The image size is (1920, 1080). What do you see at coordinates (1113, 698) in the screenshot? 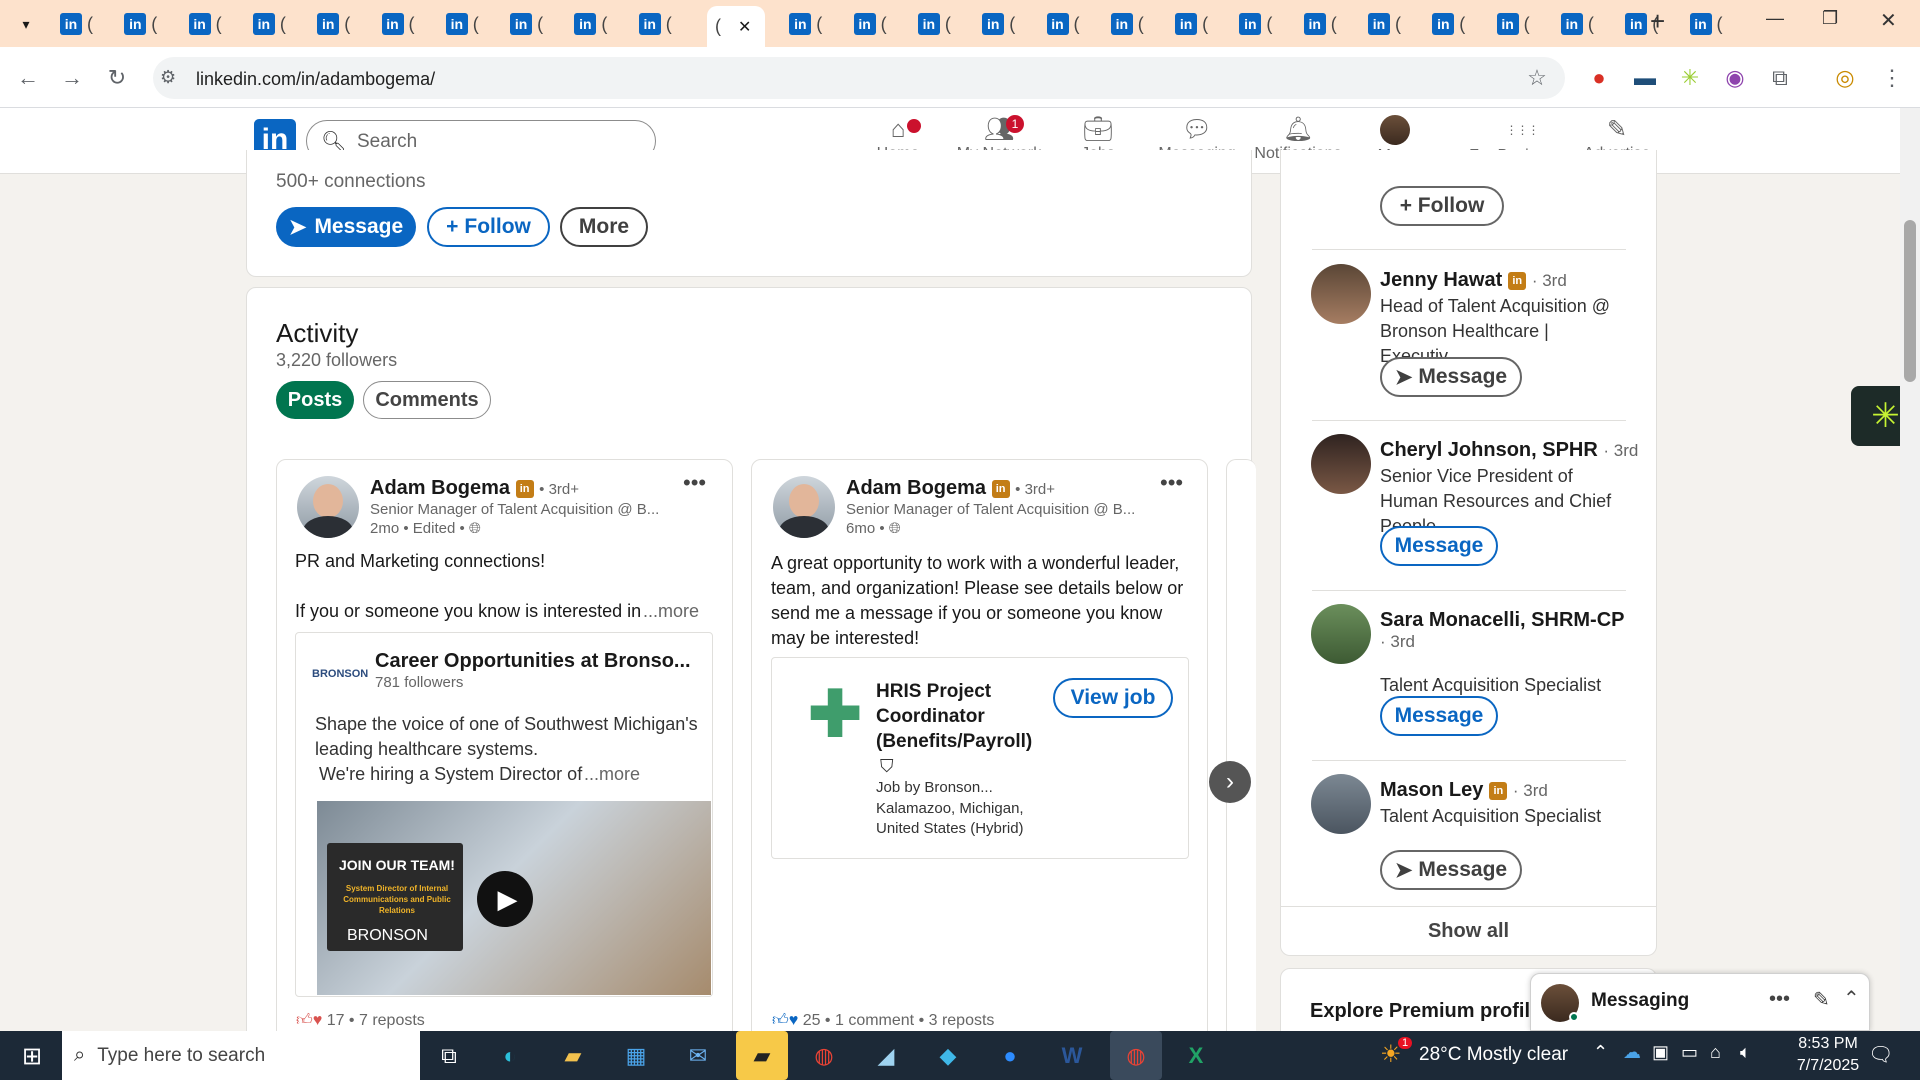
I see `view-job-button: View job` at bounding box center [1113, 698].